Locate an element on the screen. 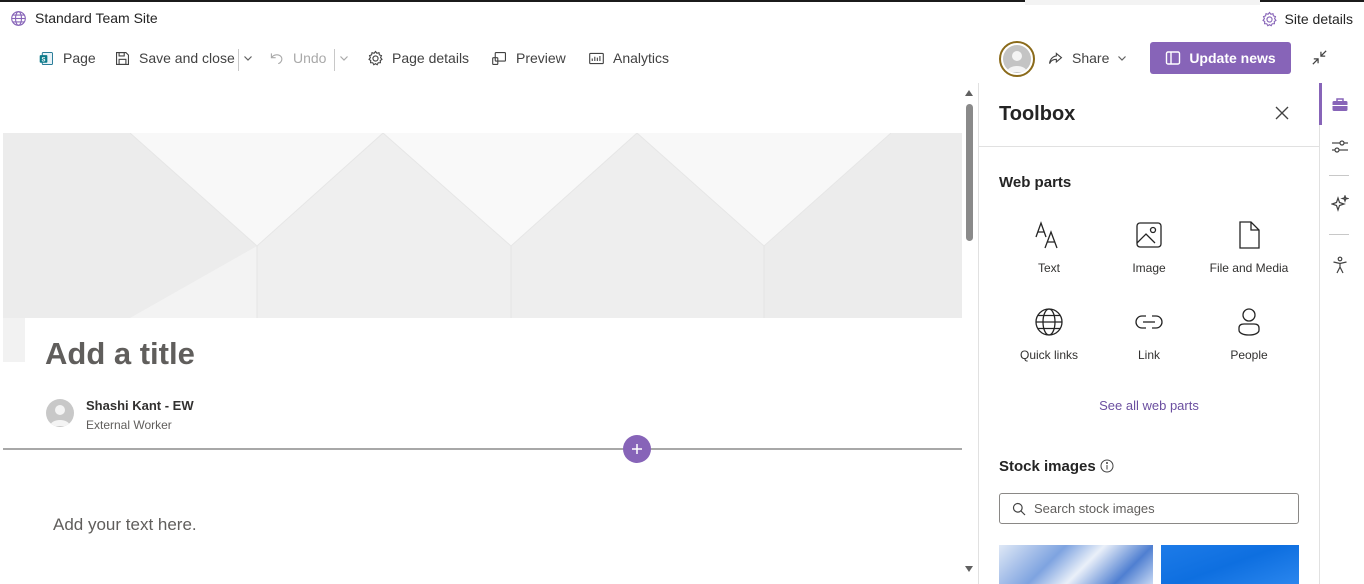 Image resolution: width=1364 pixels, height=584 pixels. stock-images-search is located at coordinates (1149, 508).